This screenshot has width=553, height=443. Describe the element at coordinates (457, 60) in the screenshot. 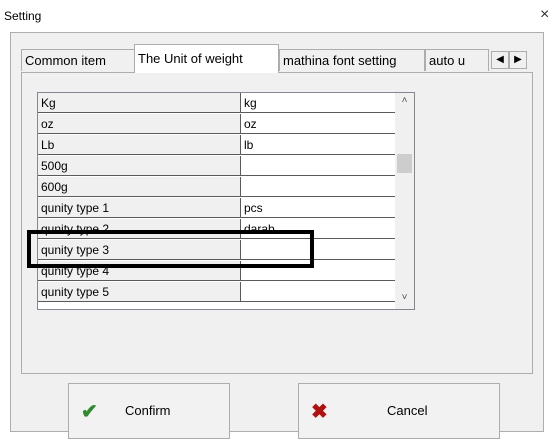

I see `tab-auto: auto u` at that location.